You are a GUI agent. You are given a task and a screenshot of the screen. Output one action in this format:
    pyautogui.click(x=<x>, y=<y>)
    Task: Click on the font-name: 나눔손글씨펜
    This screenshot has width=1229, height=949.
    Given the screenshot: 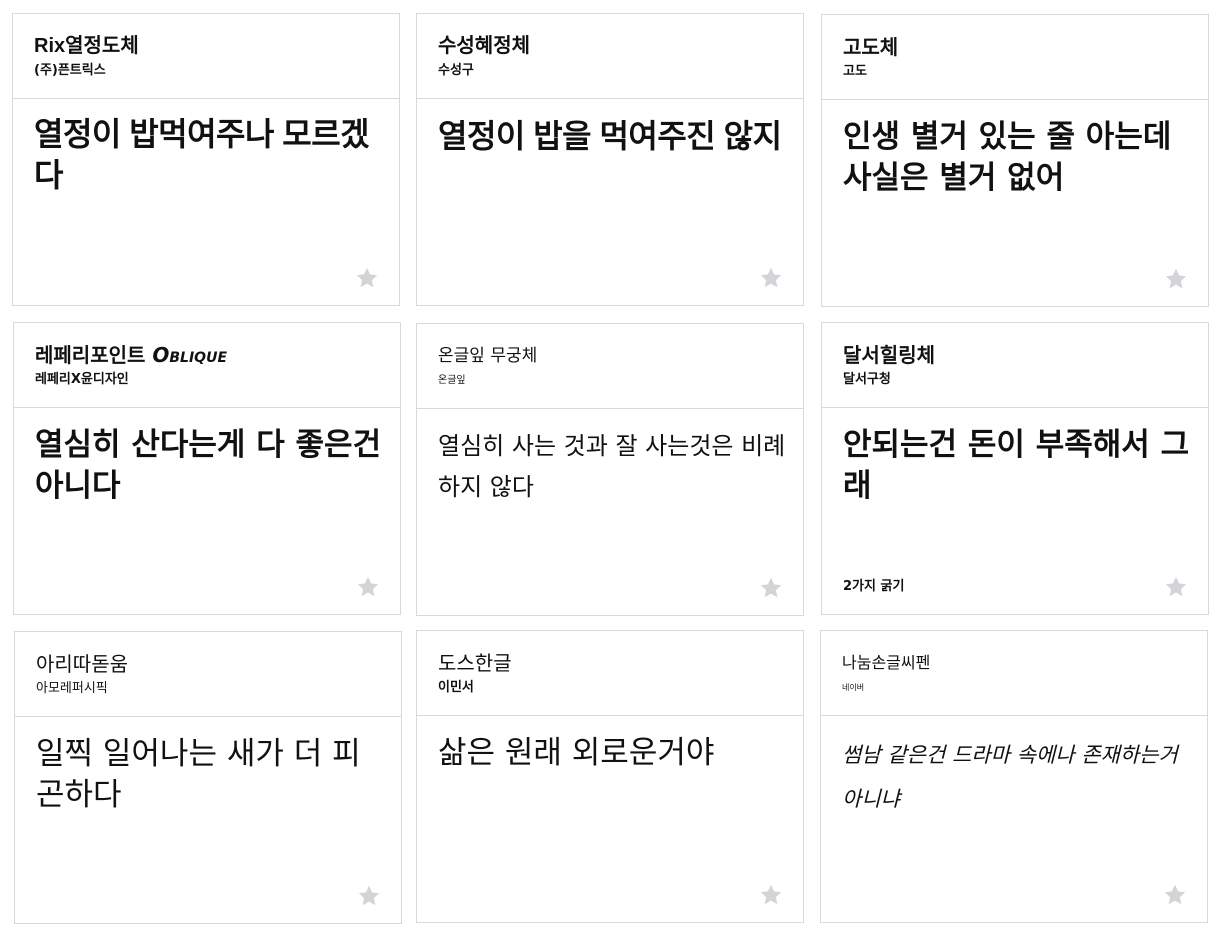 What is the action you would take?
    pyautogui.click(x=886, y=662)
    